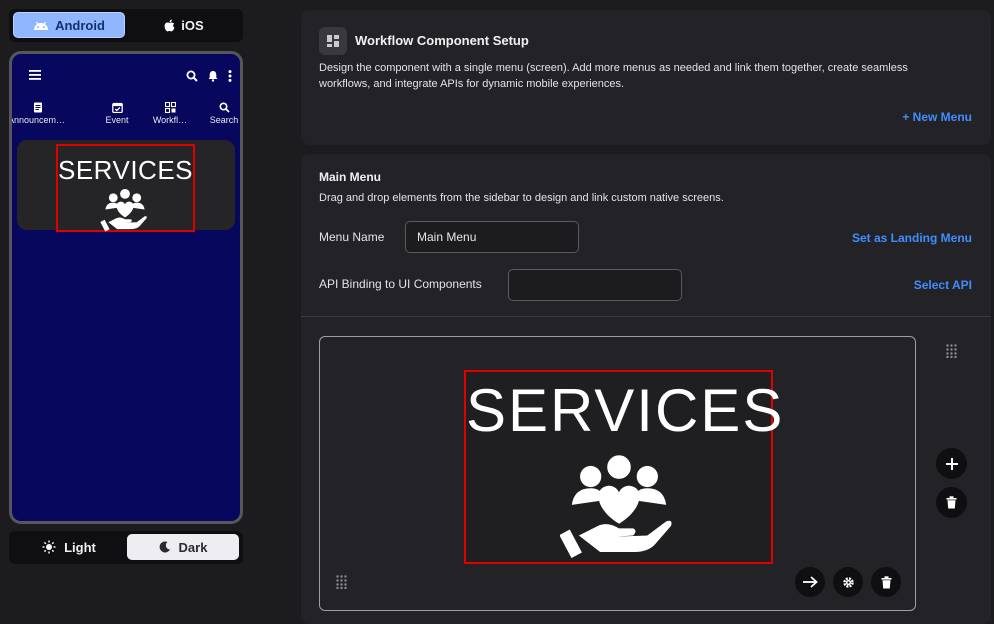  I want to click on component-icon, so click(333, 41).